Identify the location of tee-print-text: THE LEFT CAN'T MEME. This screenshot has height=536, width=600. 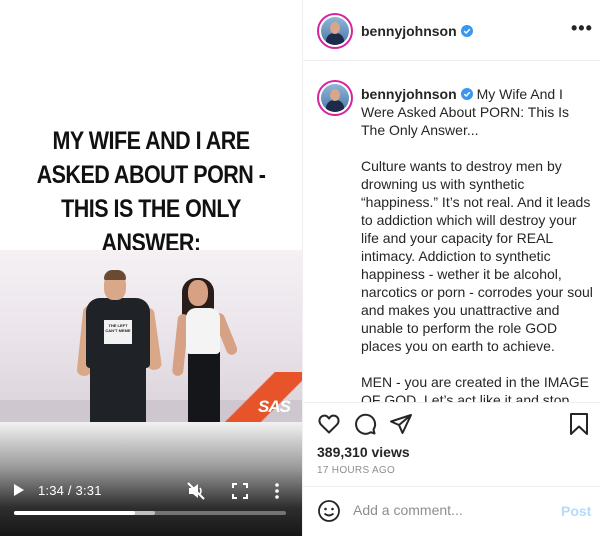
(118, 332).